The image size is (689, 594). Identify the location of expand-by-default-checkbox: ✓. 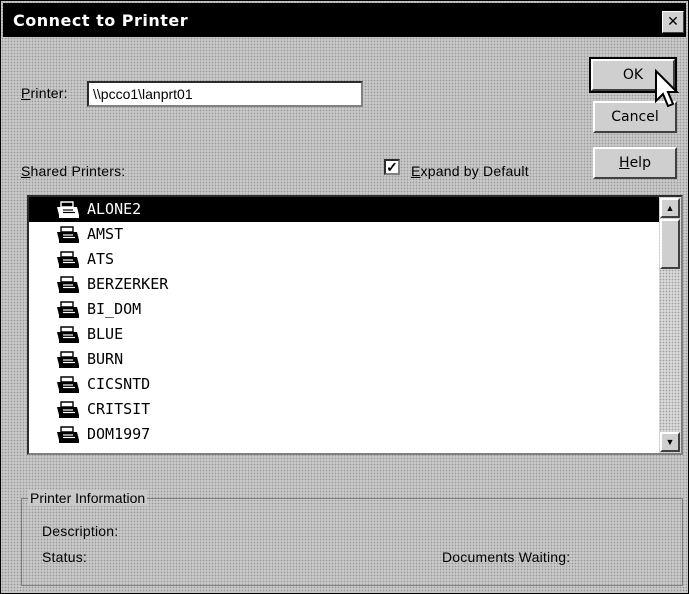
(392, 167).